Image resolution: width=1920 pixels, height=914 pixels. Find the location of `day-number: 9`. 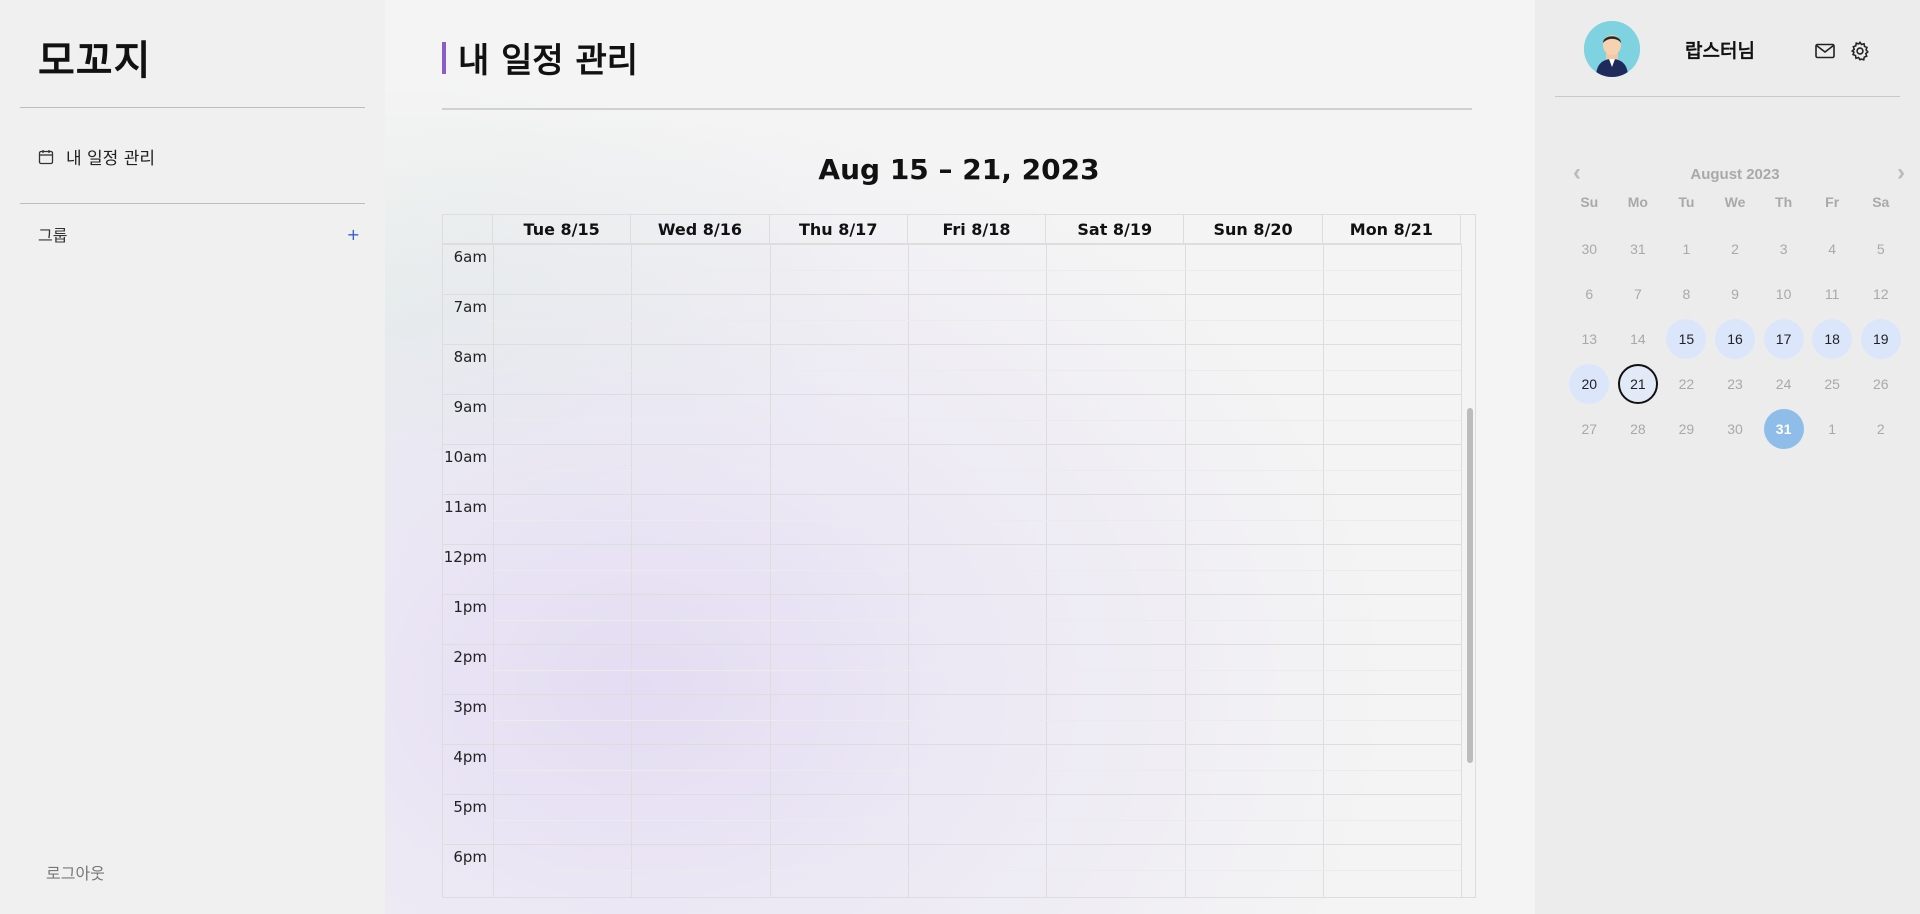

day-number: 9 is located at coordinates (1735, 293).